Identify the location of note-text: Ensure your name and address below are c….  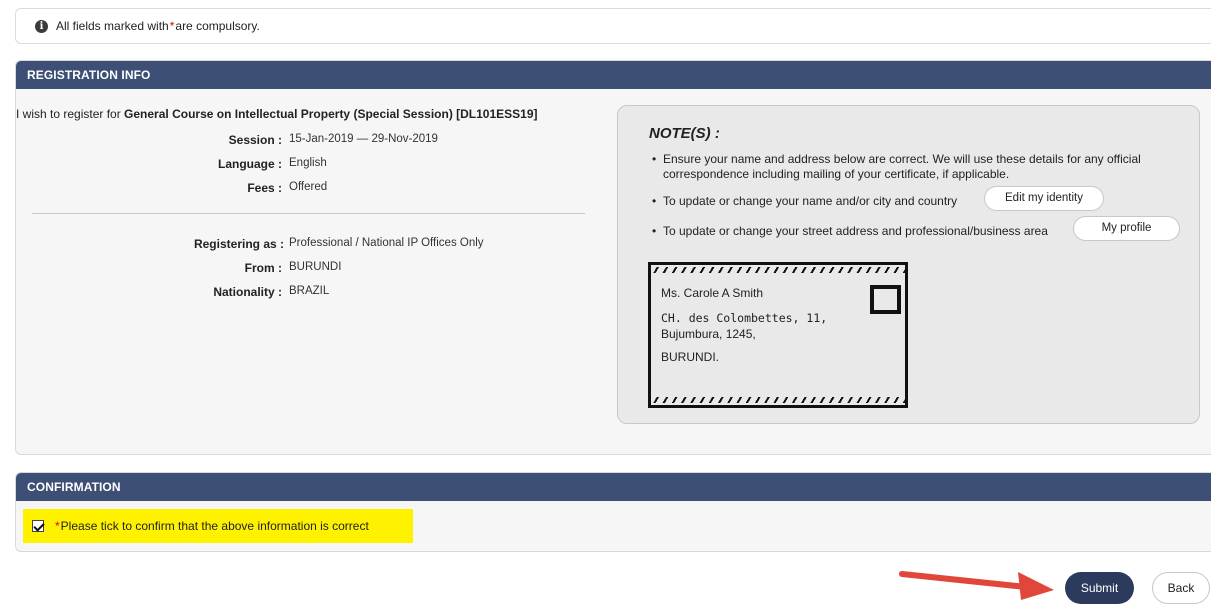
(902, 166).